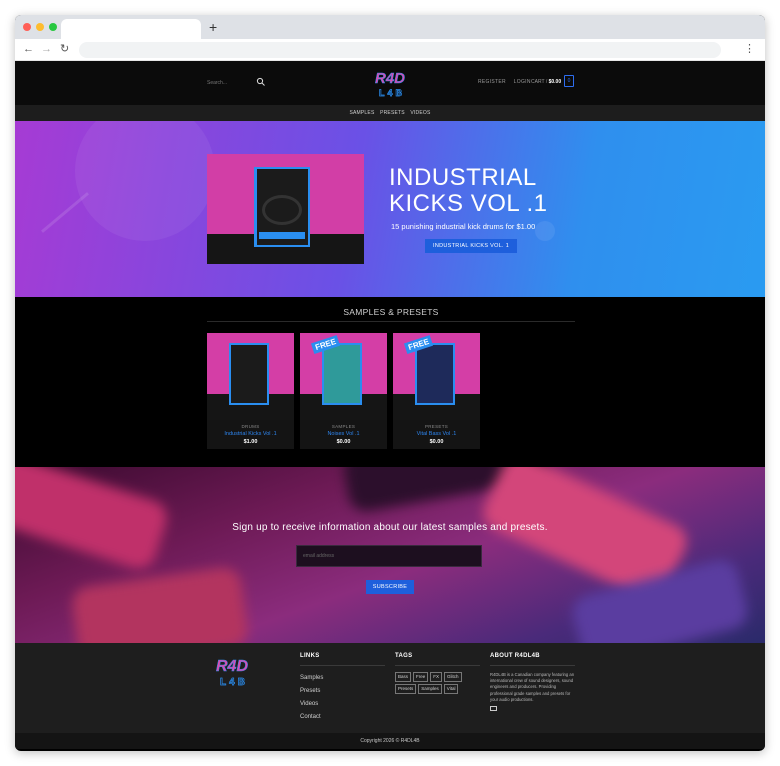  I want to click on nav-item-presets: PRESETS, so click(392, 113).